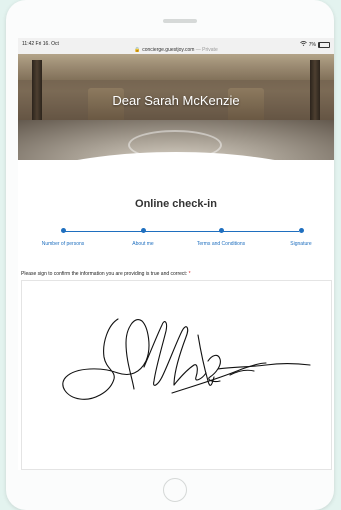 The image size is (341, 510). I want to click on battery-icon, so click(324, 44).